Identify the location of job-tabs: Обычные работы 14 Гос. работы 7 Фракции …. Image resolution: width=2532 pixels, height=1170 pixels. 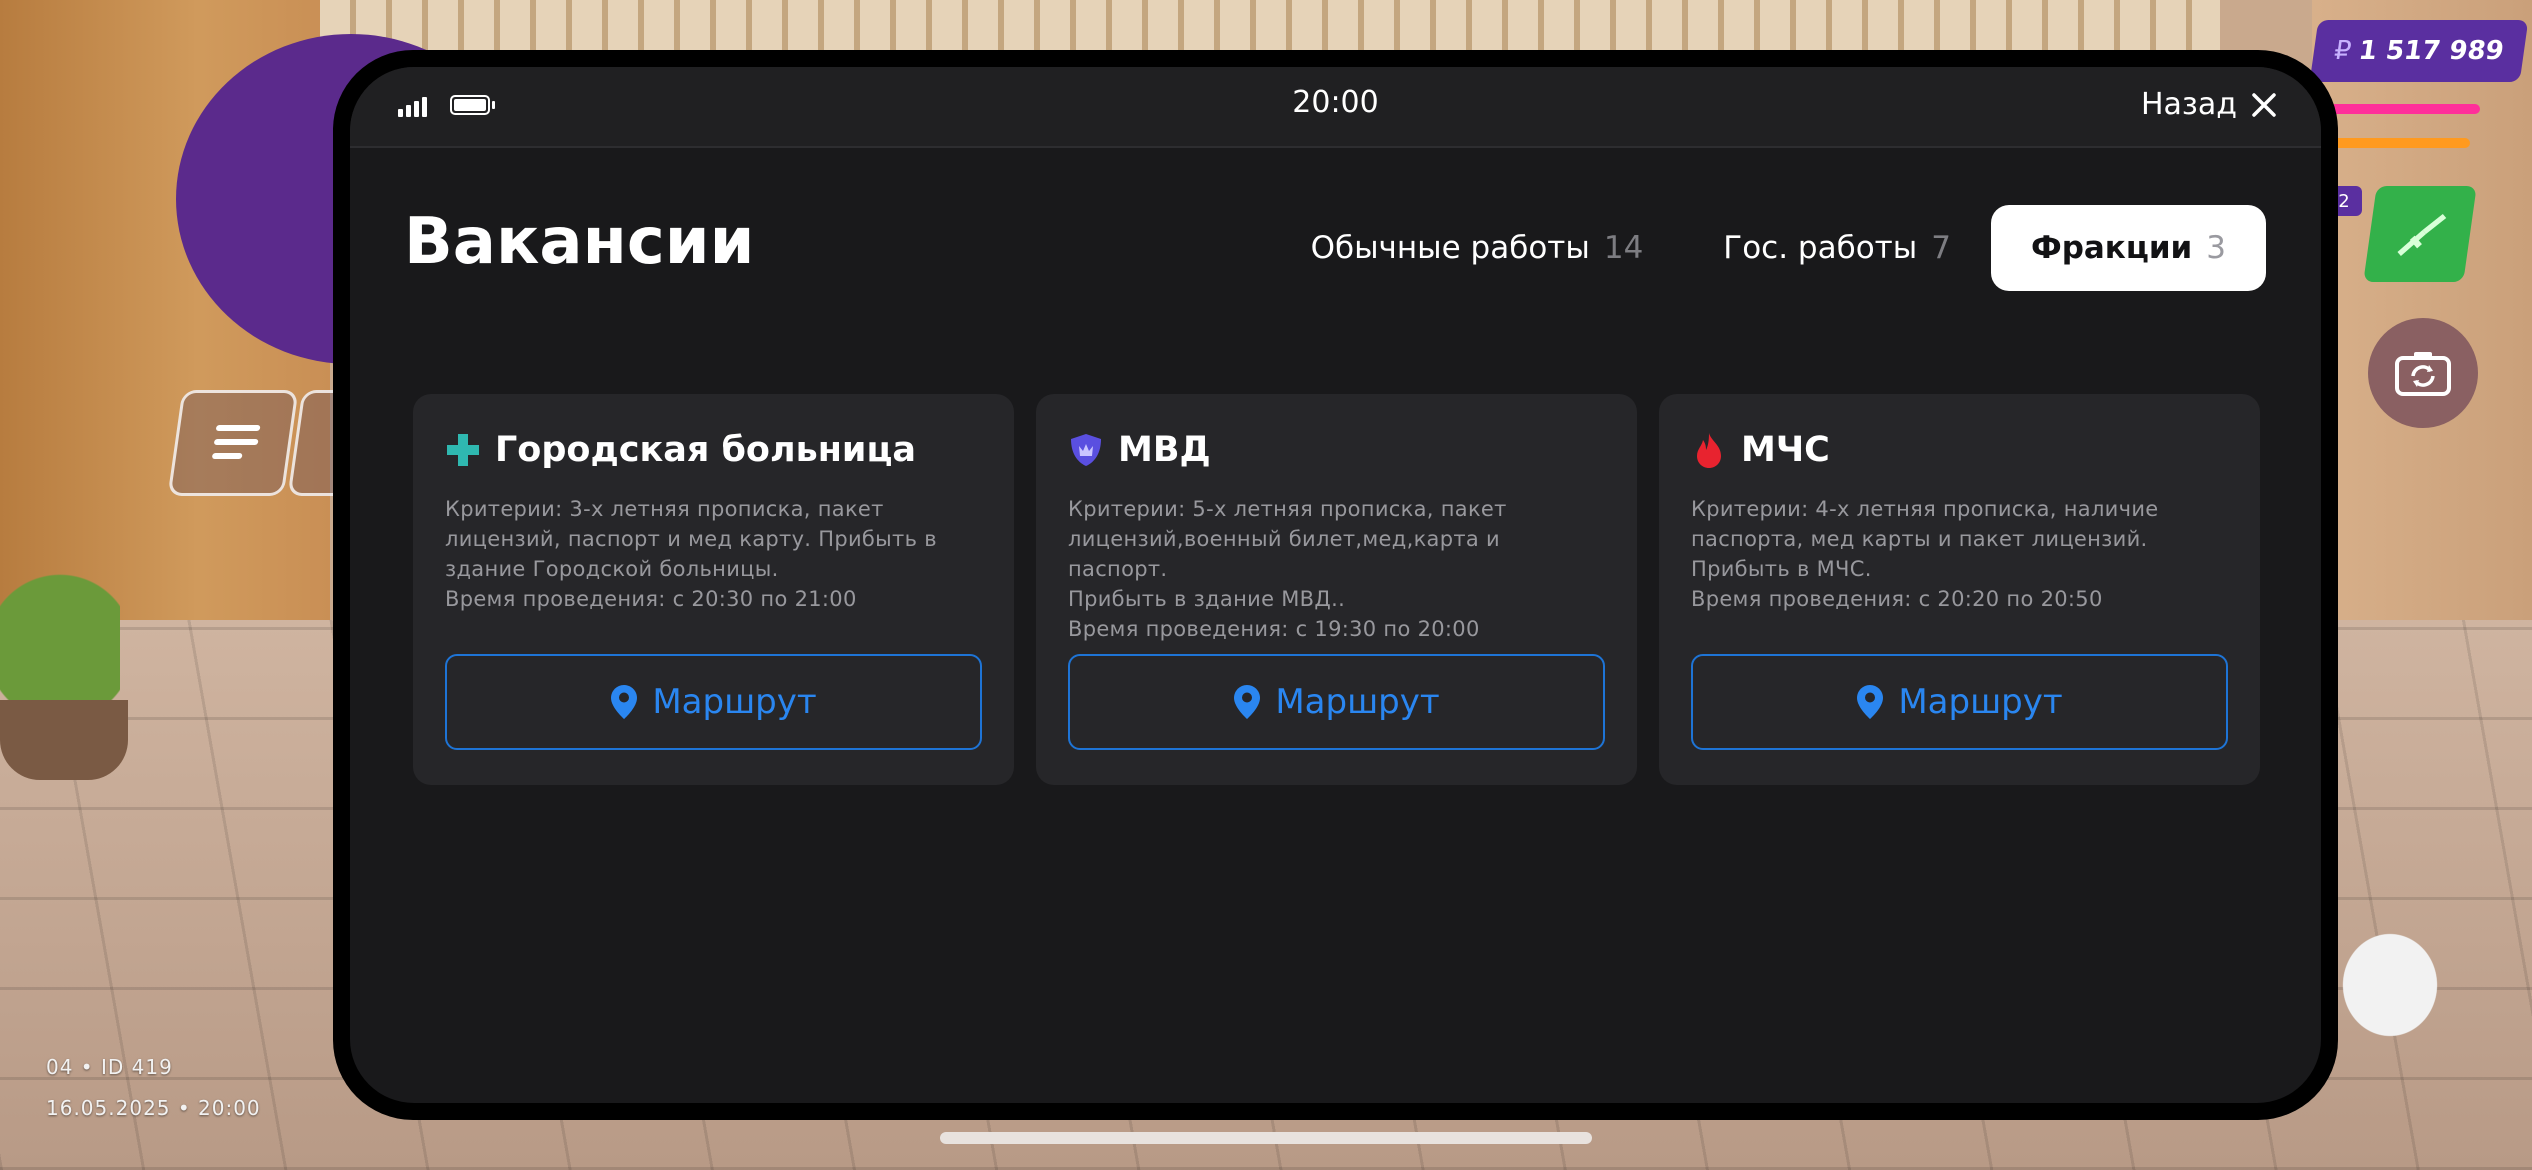
(1768, 248).